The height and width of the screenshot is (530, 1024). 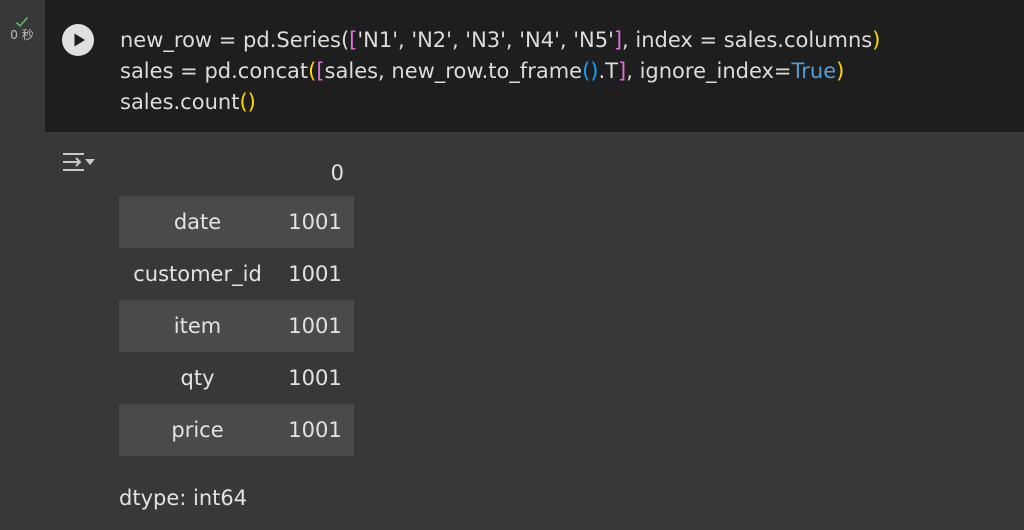 I want to click on table-row: qty 1001, so click(x=236, y=378).